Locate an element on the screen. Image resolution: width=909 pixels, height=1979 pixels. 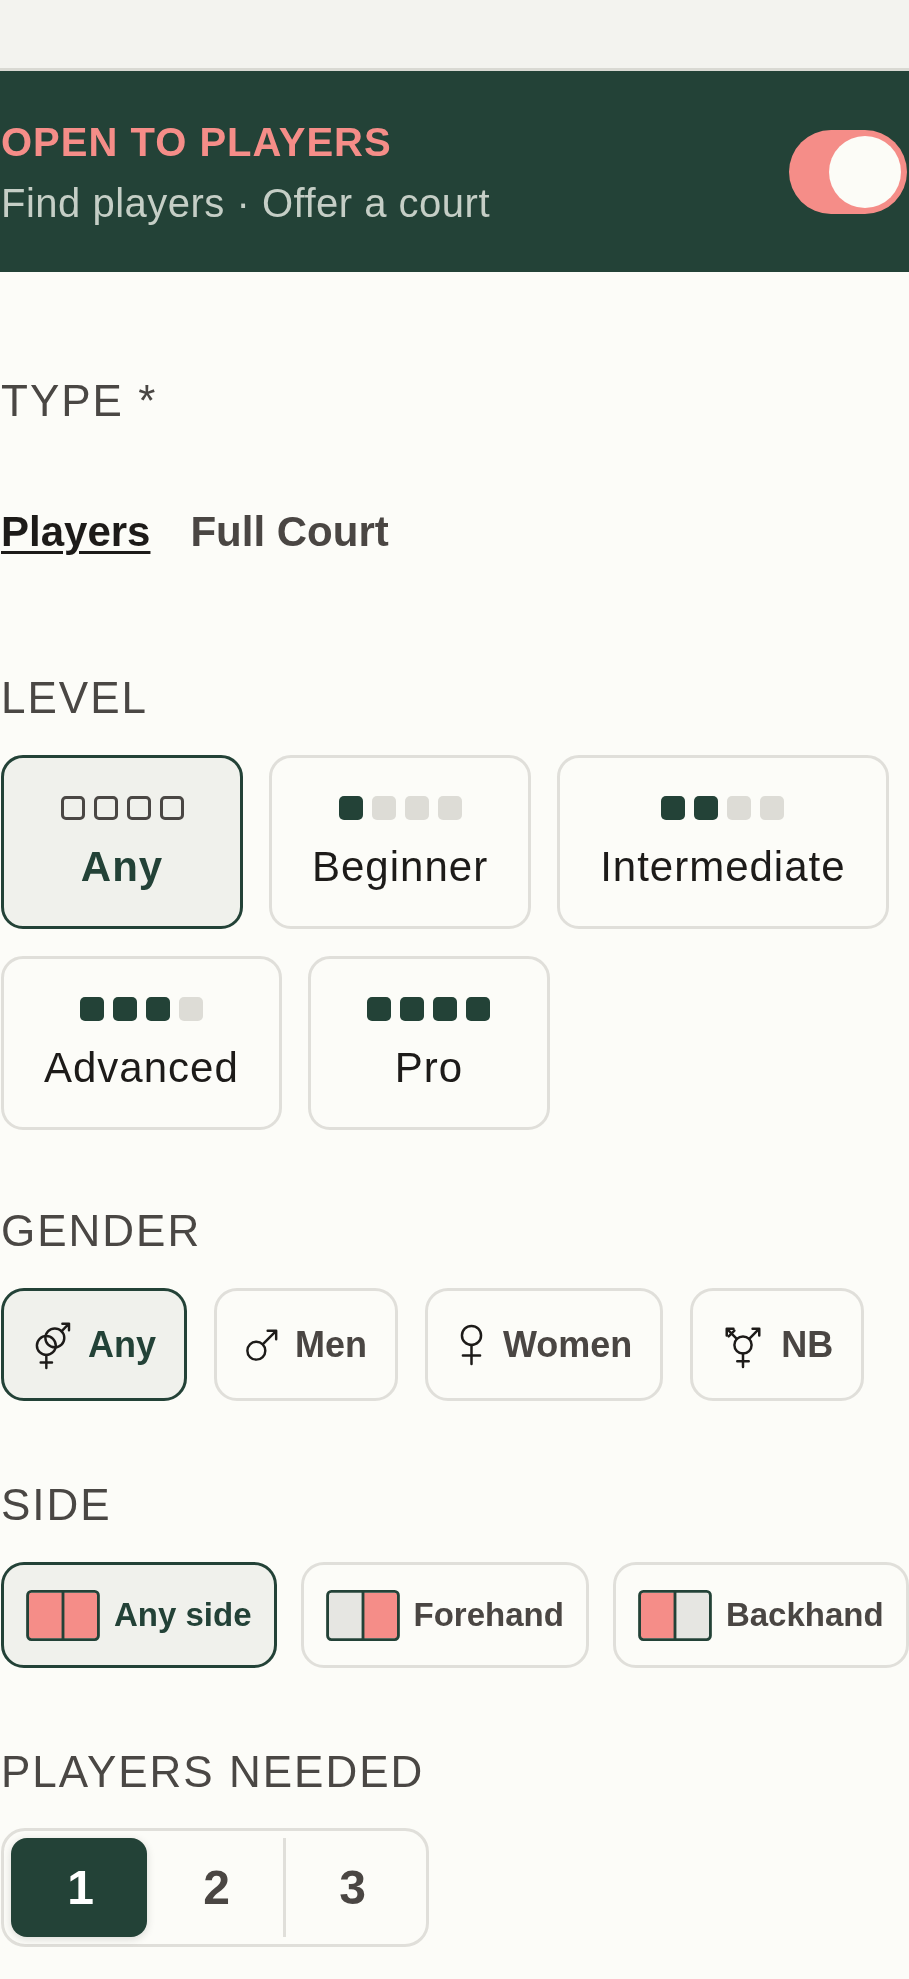
gender-option: Women is located at coordinates (544, 1344).